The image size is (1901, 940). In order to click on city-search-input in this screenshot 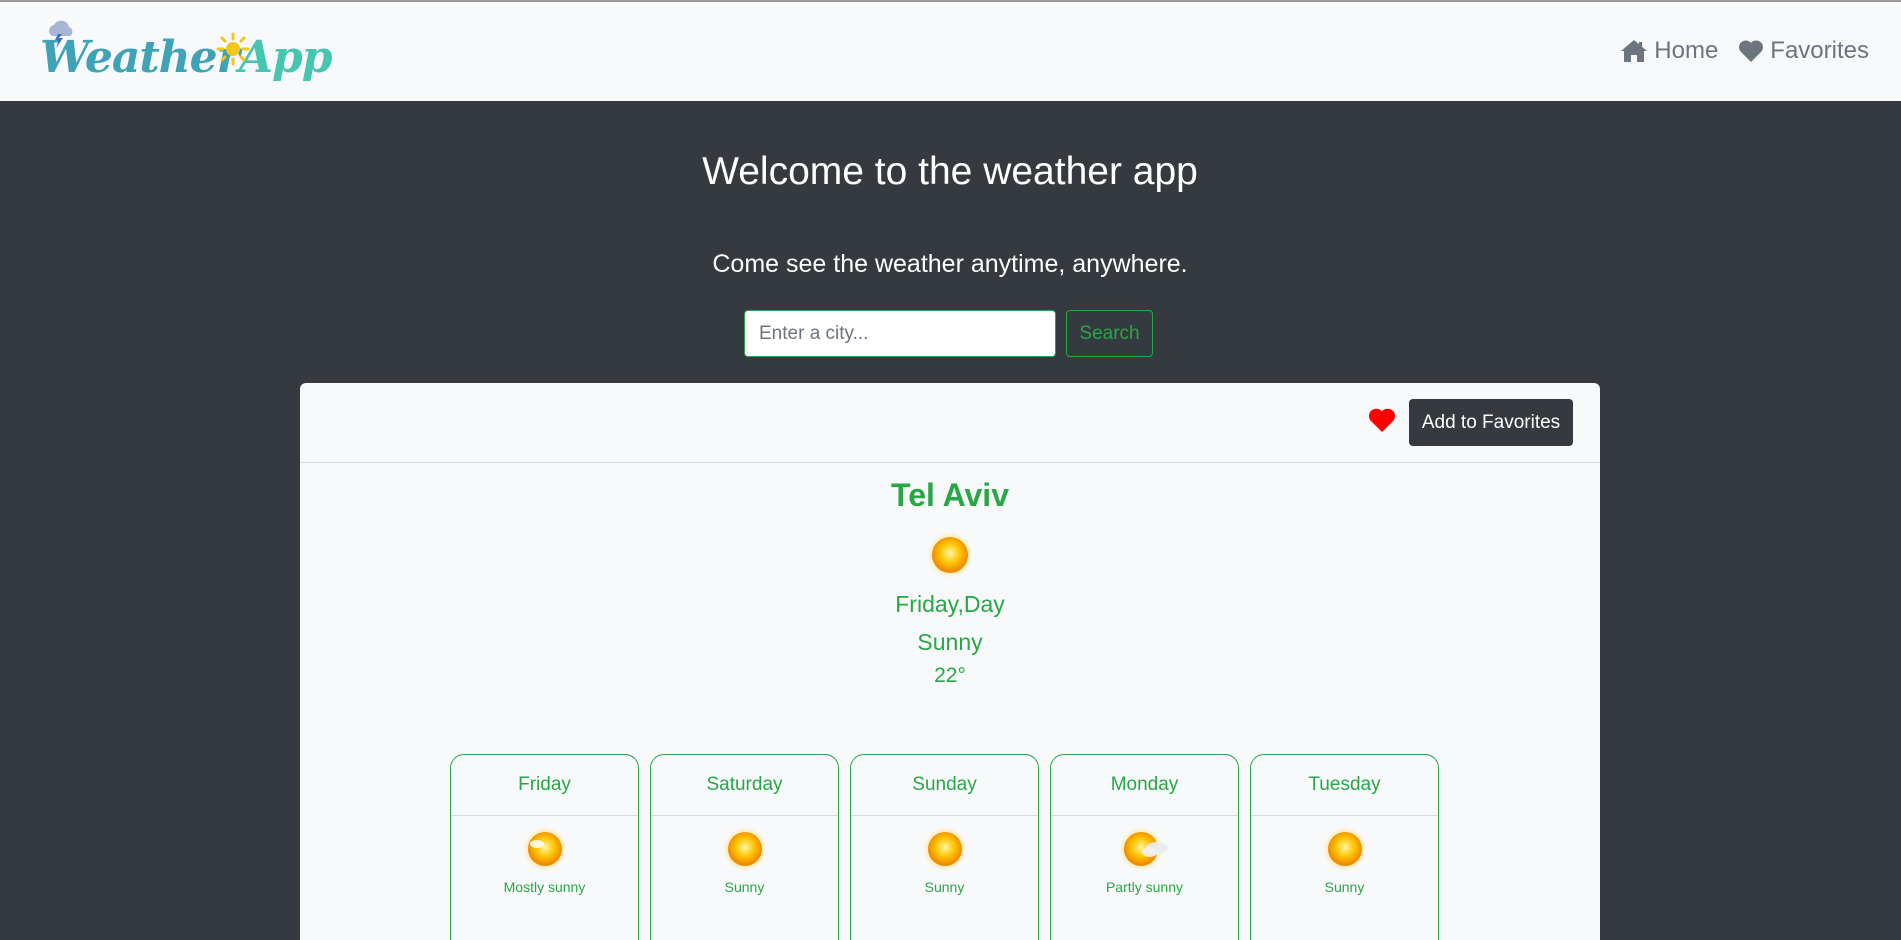, I will do `click(900, 333)`.